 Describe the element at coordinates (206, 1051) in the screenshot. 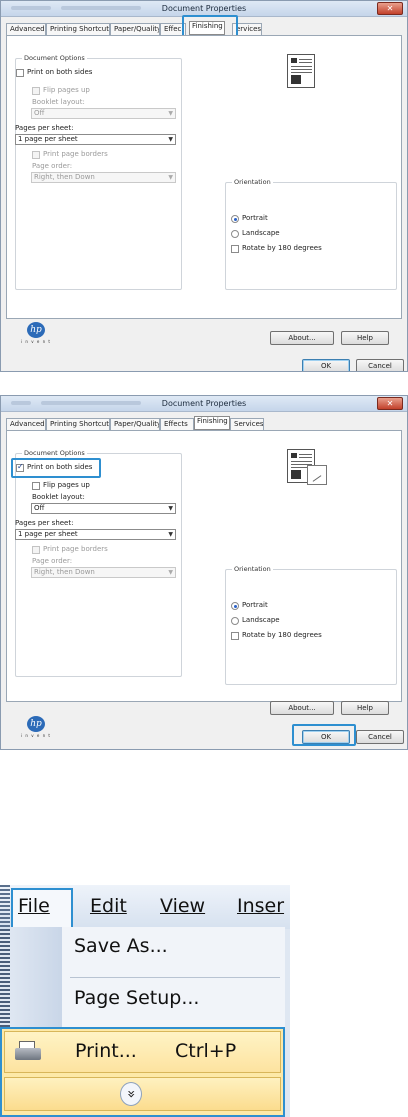

I see `print-shortcut: Ctrl+P` at that location.